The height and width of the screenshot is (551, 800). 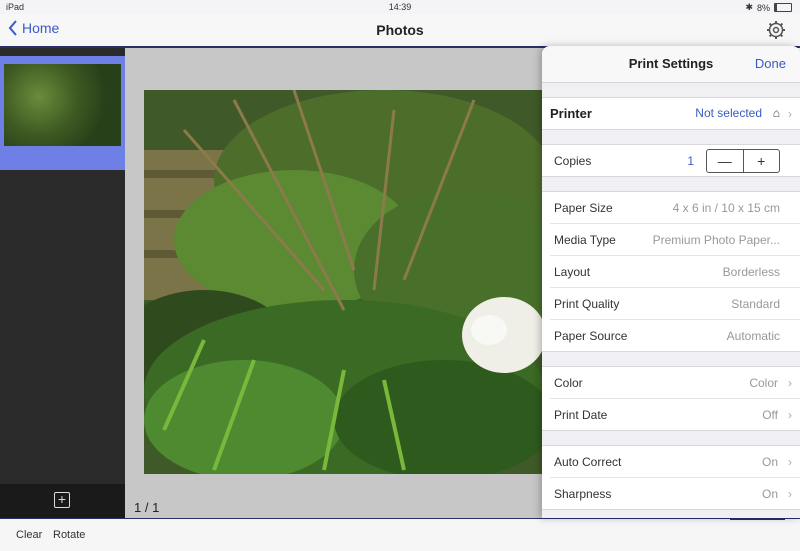 I want to click on sharpness-row: Sharpness On ›, so click(x=675, y=493).